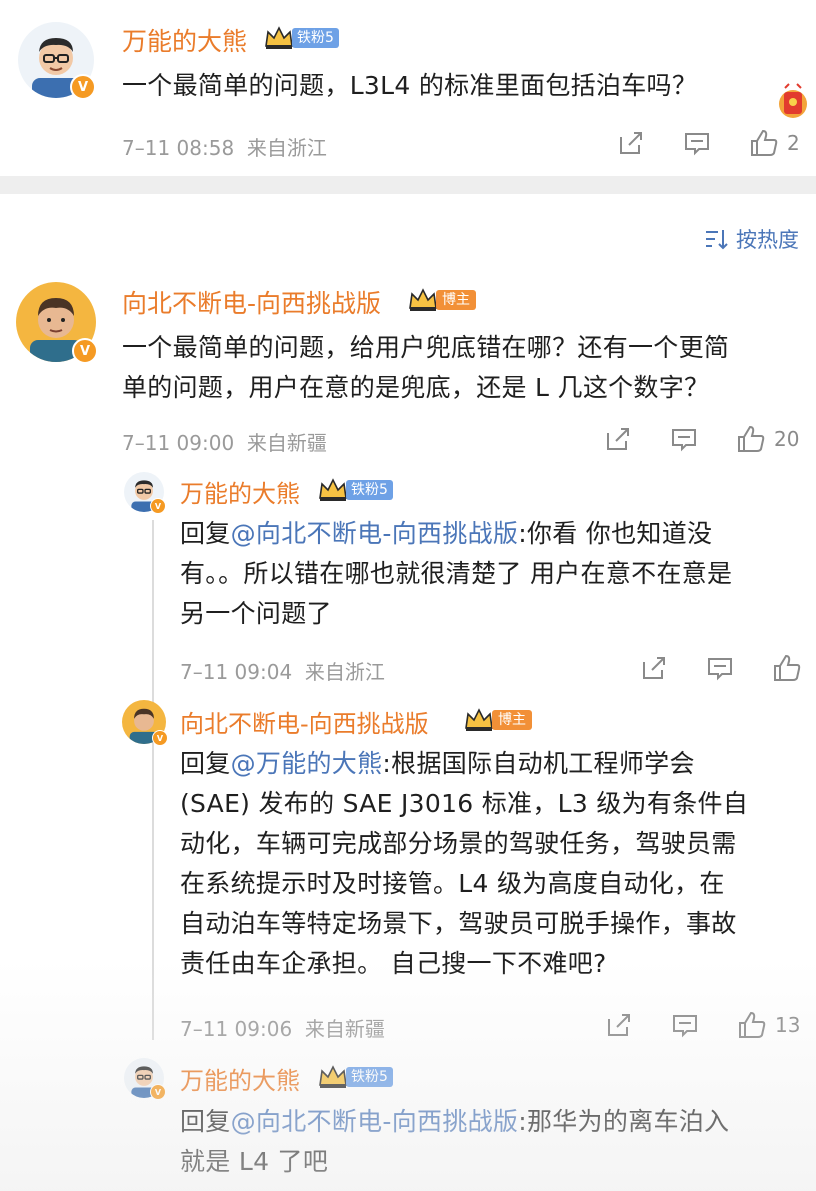 This screenshot has height=1191, width=816. What do you see at coordinates (458, 843) in the screenshot?
I see `reply-text-line: 动化，车辆可完成部分场景的驾驶任务，驾驶员需` at bounding box center [458, 843].